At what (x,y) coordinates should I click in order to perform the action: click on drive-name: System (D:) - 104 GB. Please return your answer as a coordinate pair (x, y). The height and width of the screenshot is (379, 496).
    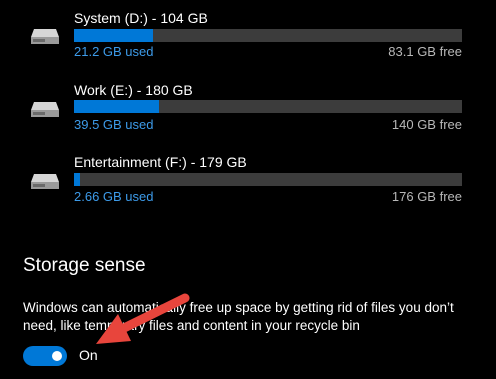
    Looking at the image, I should click on (141, 18).